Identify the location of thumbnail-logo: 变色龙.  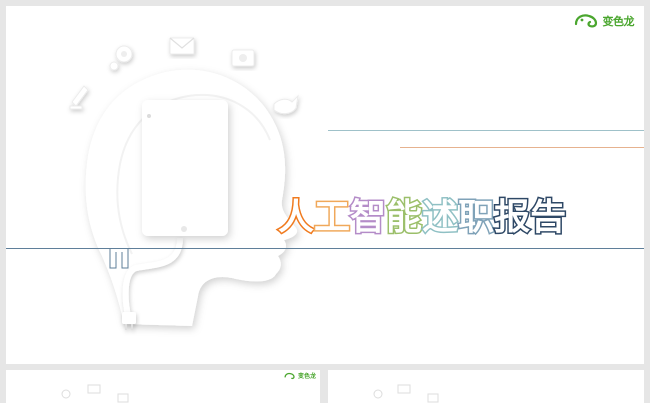
(300, 375).